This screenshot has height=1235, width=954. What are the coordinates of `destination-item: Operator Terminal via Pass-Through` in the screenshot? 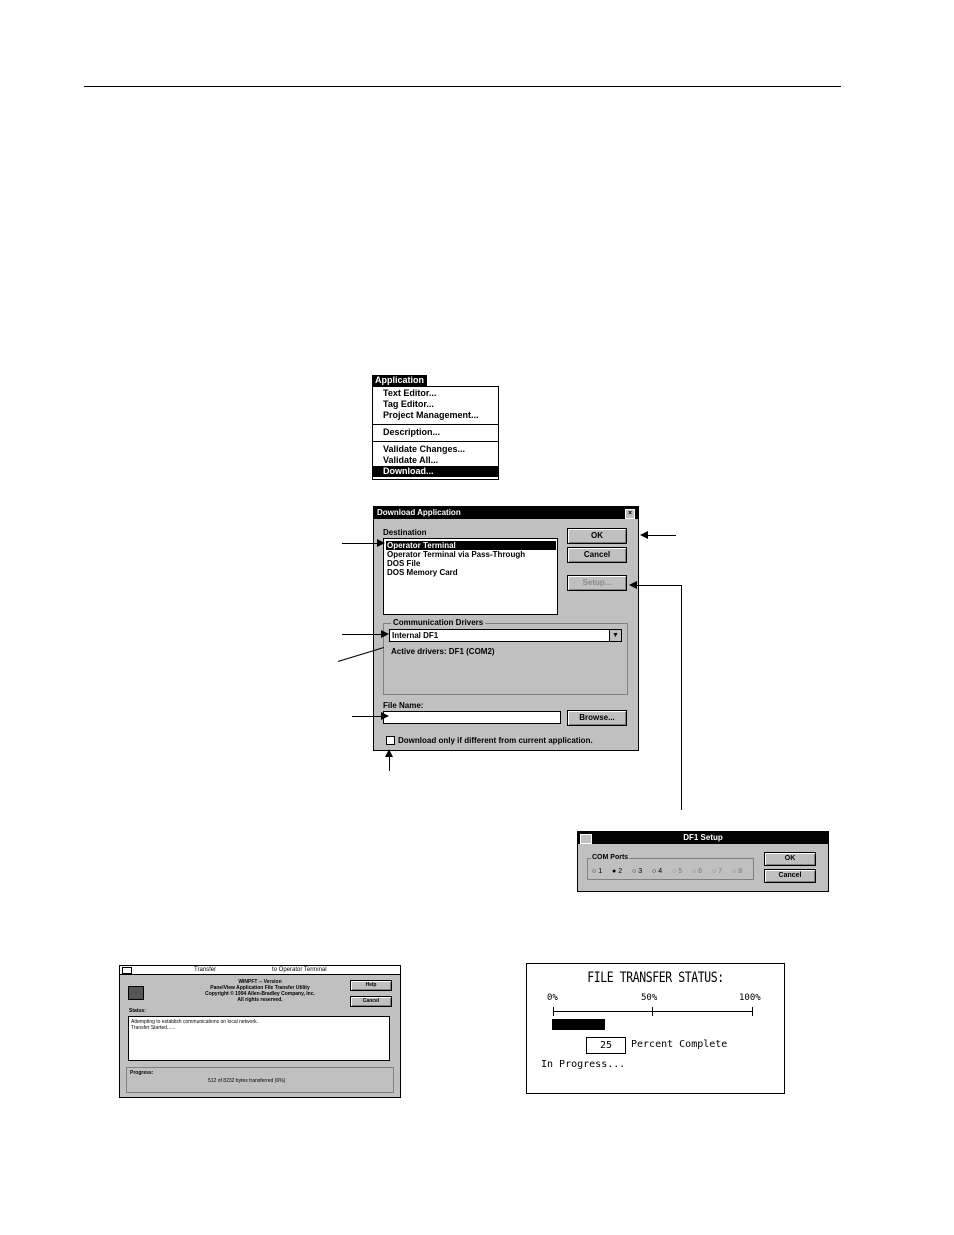 It's located at (471, 554).